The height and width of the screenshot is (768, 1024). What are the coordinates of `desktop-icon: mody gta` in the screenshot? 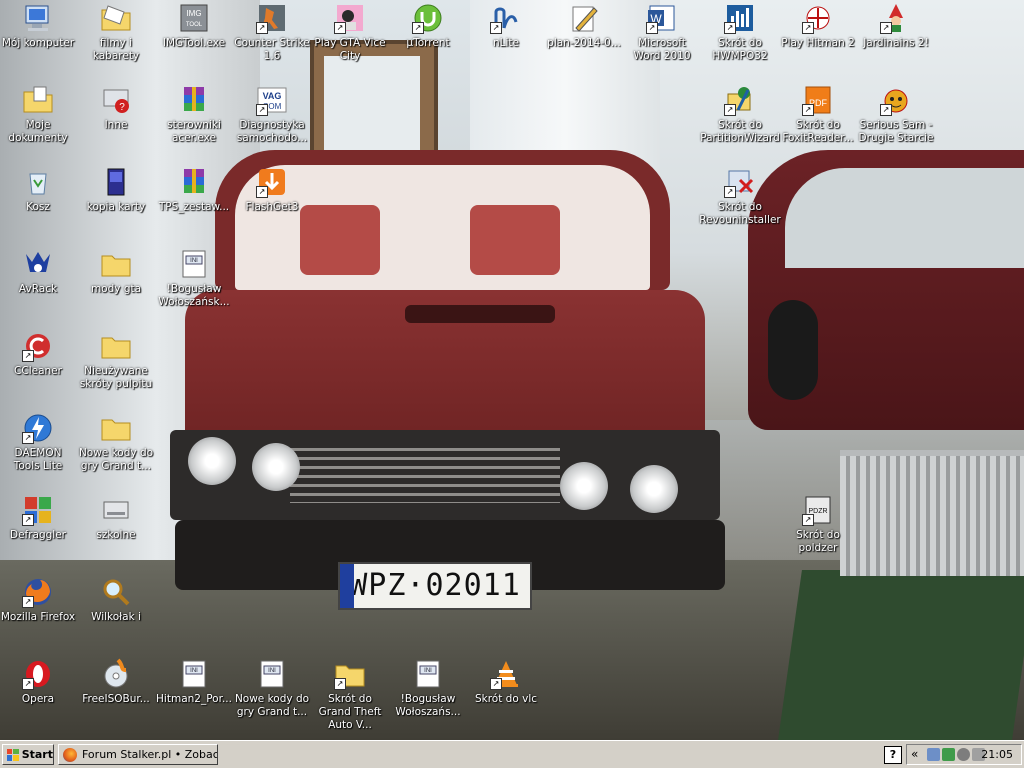 It's located at (116, 272).